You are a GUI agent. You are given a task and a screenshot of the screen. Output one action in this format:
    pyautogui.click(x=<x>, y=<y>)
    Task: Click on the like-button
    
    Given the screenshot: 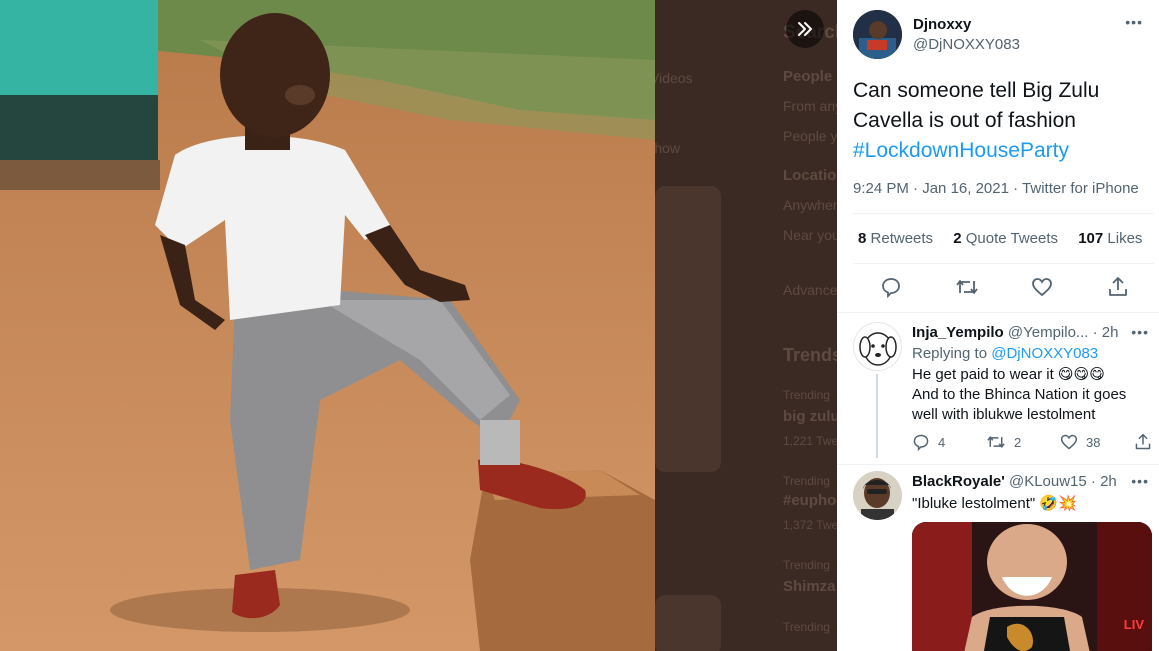 What is the action you would take?
    pyautogui.click(x=1043, y=288)
    